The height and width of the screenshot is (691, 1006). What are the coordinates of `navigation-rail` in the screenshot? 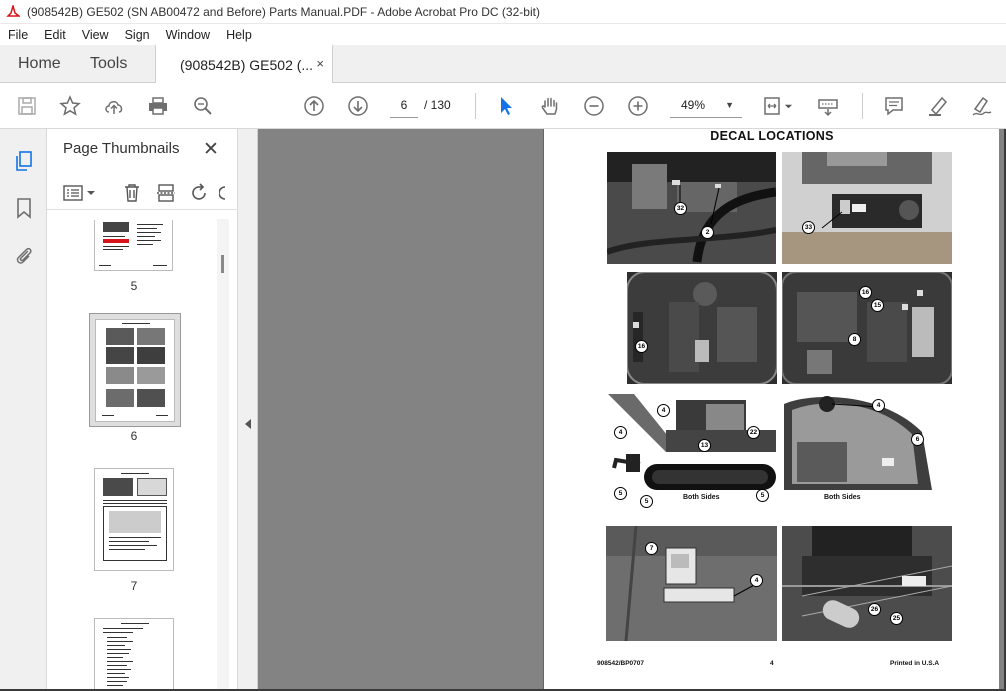 It's located at (23, 410).